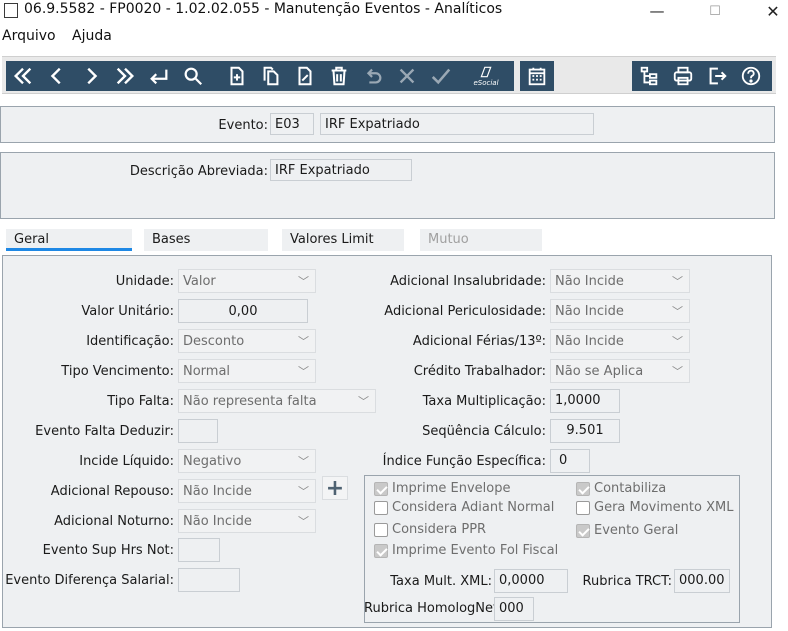 The height and width of the screenshot is (631, 788). Describe the element at coordinates (570, 461) in the screenshot. I see `indice-funcao-field: 0` at that location.